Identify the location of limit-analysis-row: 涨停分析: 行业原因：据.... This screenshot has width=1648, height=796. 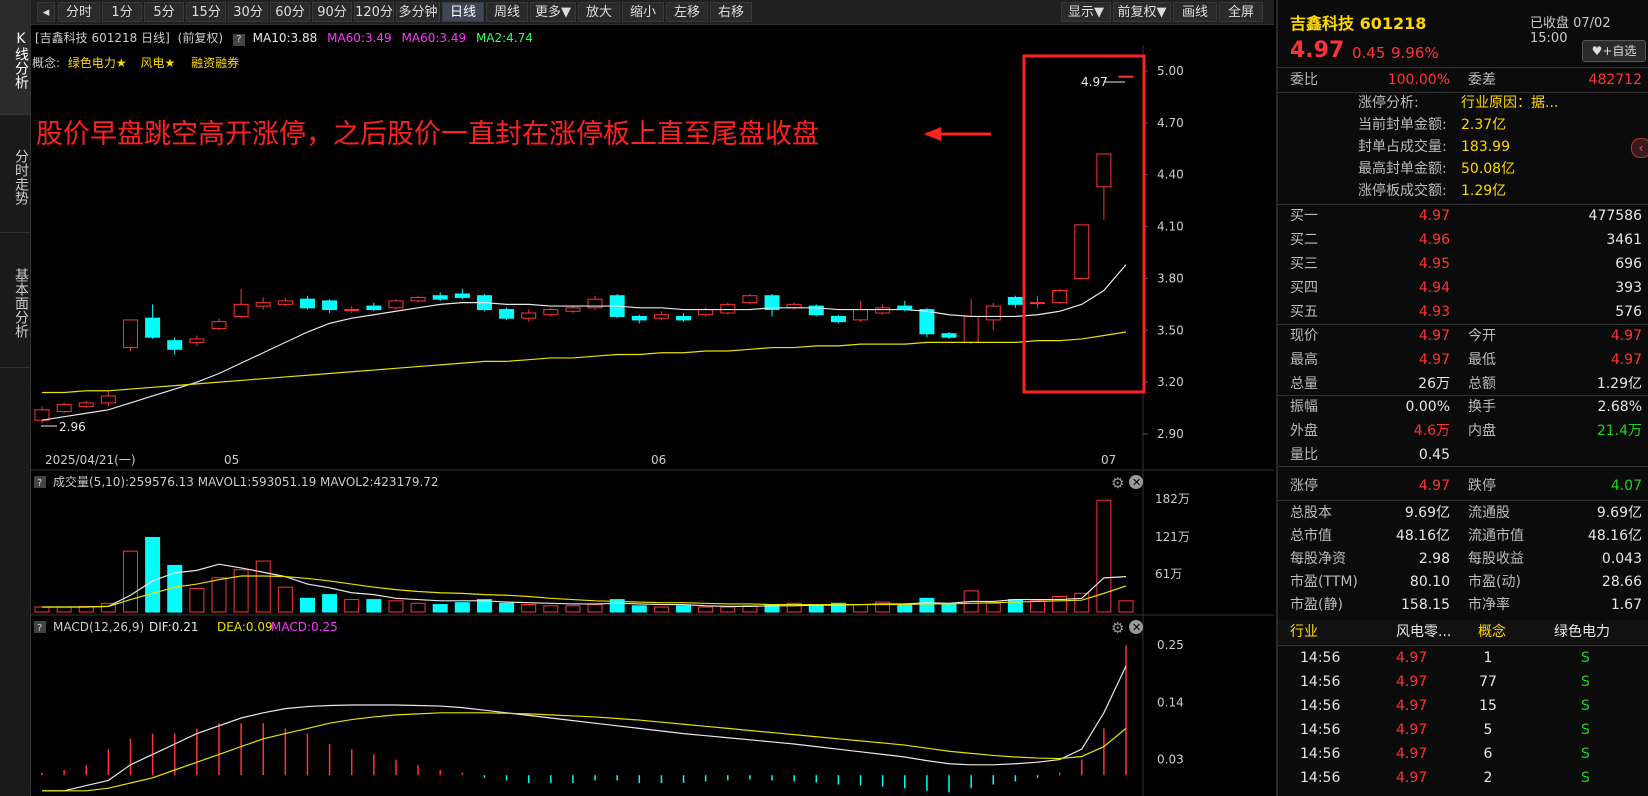
(1463, 103).